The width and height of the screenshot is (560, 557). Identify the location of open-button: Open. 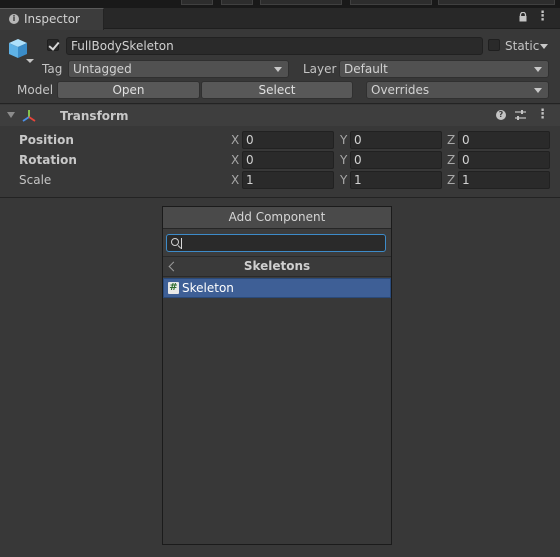
(128, 90).